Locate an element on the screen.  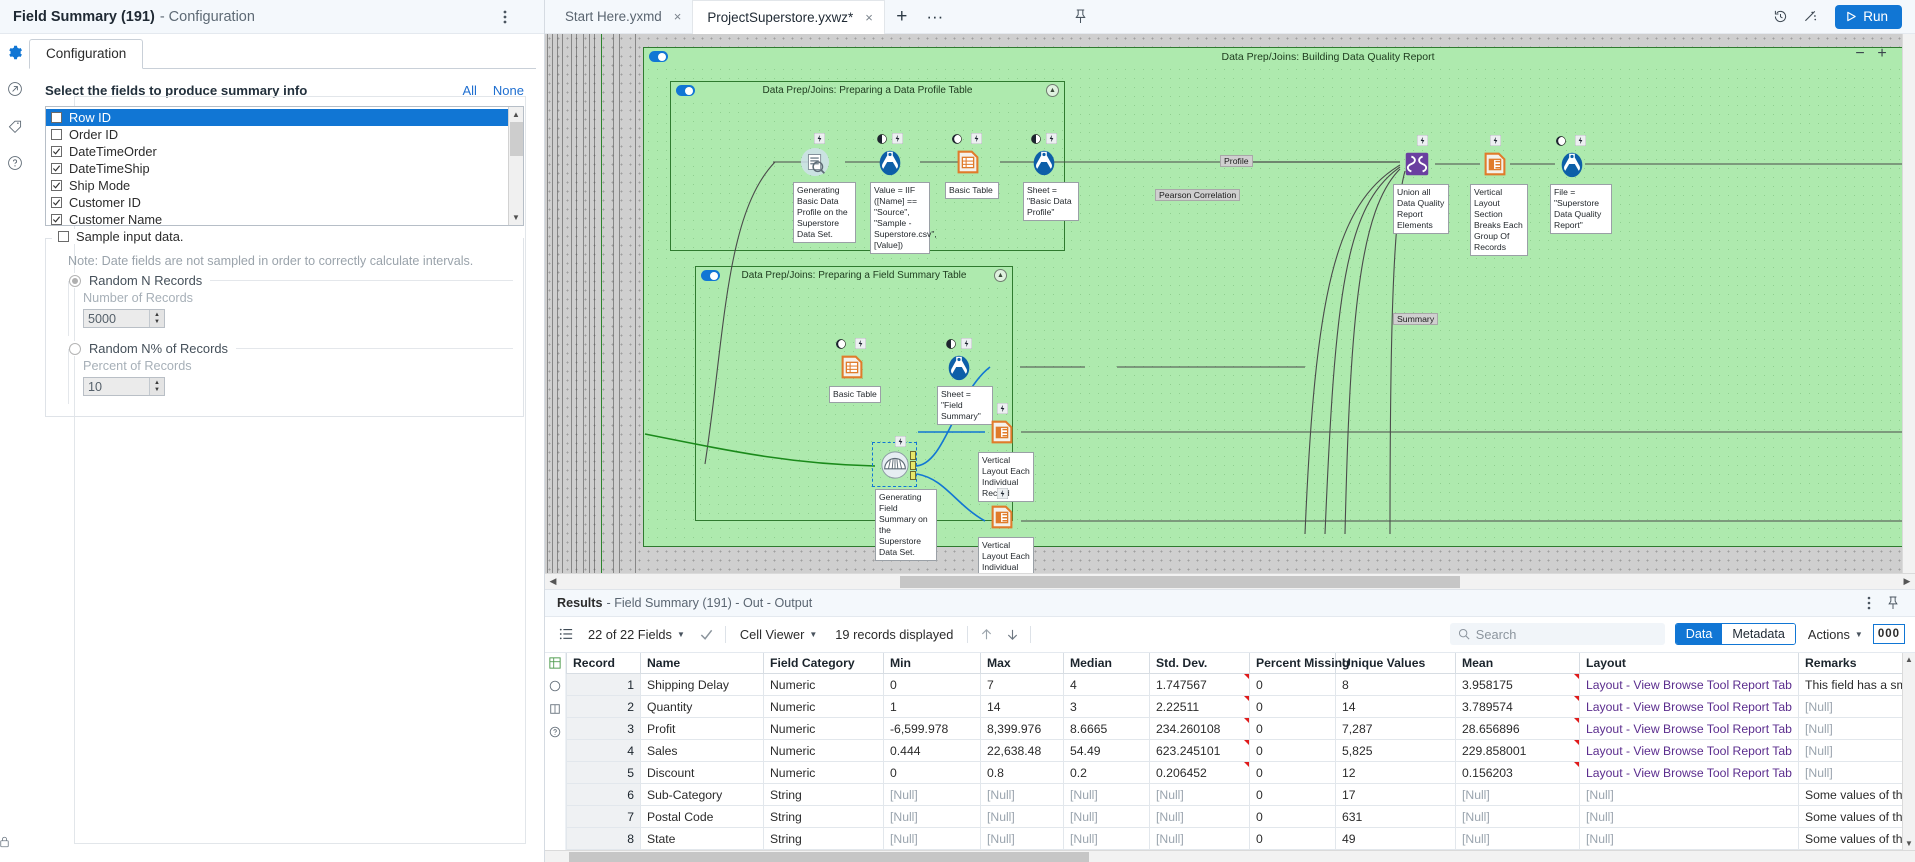
column-icon is located at coordinates (555, 709).